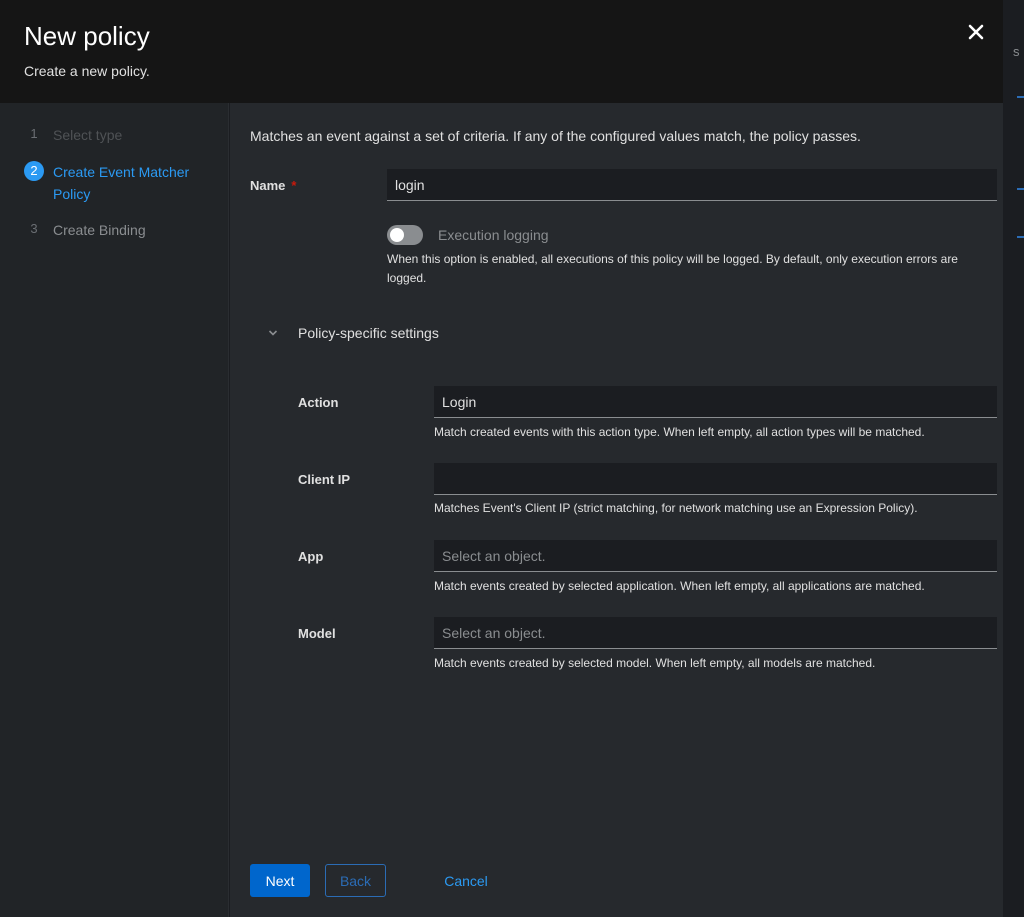 The height and width of the screenshot is (917, 1024). I want to click on next-button: Next, so click(280, 880).